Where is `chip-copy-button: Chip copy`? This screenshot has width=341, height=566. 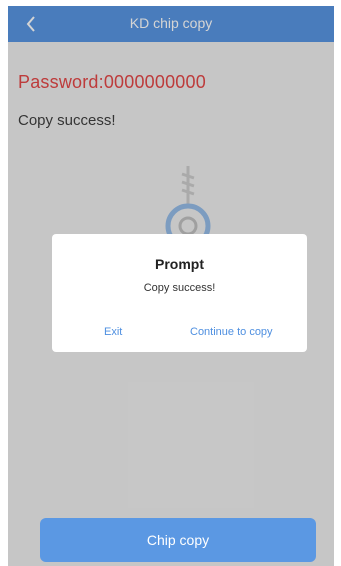 chip-copy-button: Chip copy is located at coordinates (178, 540).